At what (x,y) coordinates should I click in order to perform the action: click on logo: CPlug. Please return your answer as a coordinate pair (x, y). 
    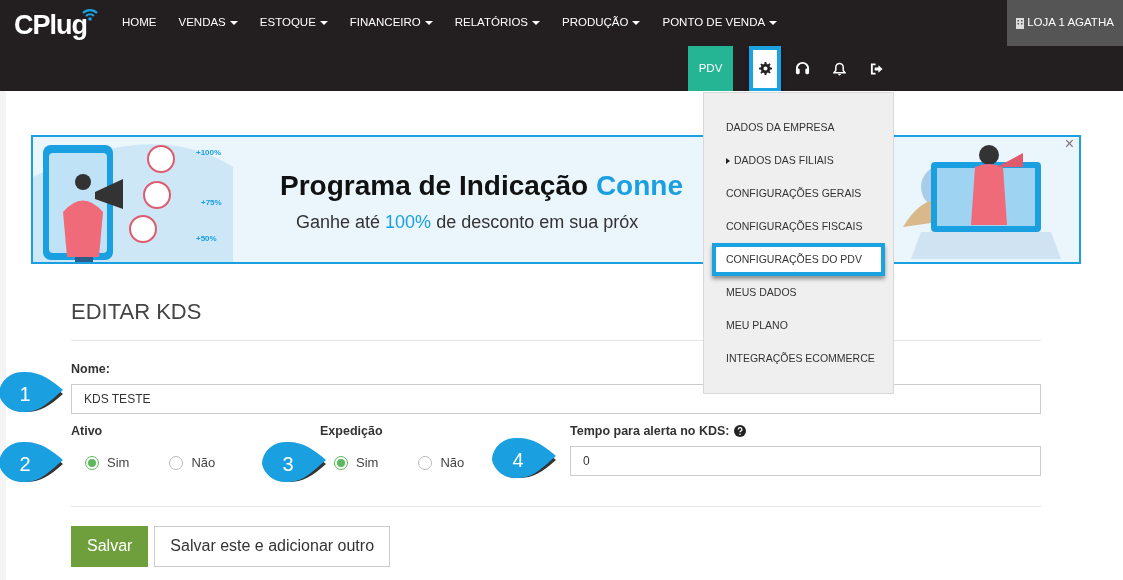
    Looking at the image, I should click on (56, 23).